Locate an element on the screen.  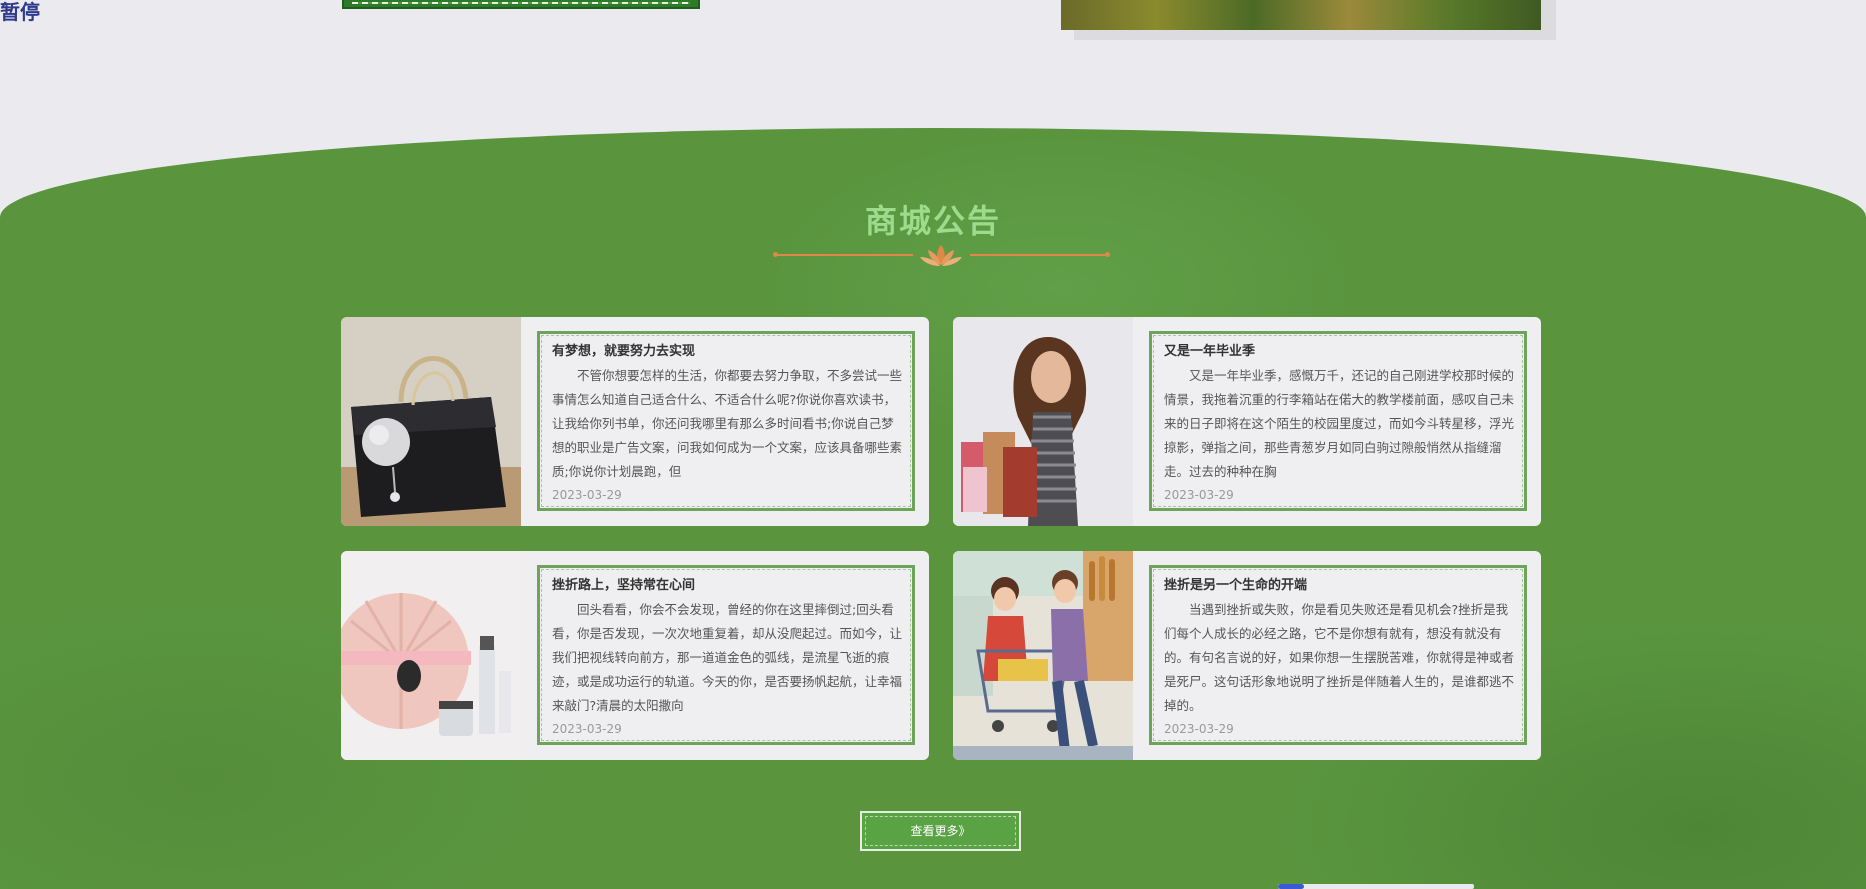
card-title: 有梦想，就要努力去实现 is located at coordinates (727, 352).